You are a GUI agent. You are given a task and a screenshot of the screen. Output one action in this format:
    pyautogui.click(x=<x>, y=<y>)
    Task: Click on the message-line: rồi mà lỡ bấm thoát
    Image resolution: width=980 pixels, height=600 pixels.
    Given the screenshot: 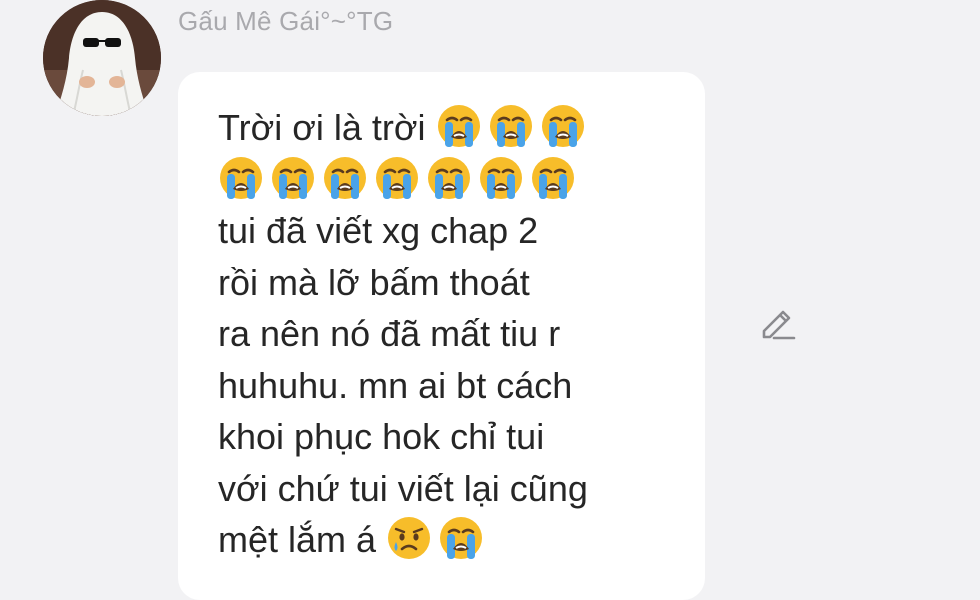 What is the action you would take?
    pyautogui.click(x=453, y=283)
    